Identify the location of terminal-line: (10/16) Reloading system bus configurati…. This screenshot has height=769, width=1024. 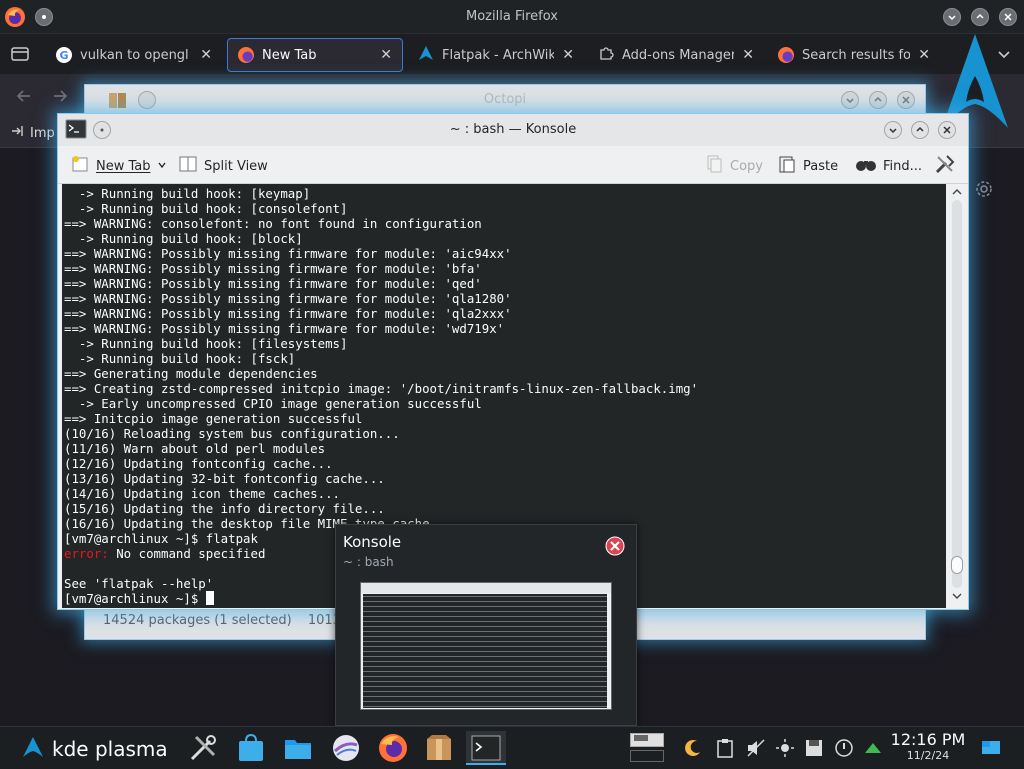
(232, 433).